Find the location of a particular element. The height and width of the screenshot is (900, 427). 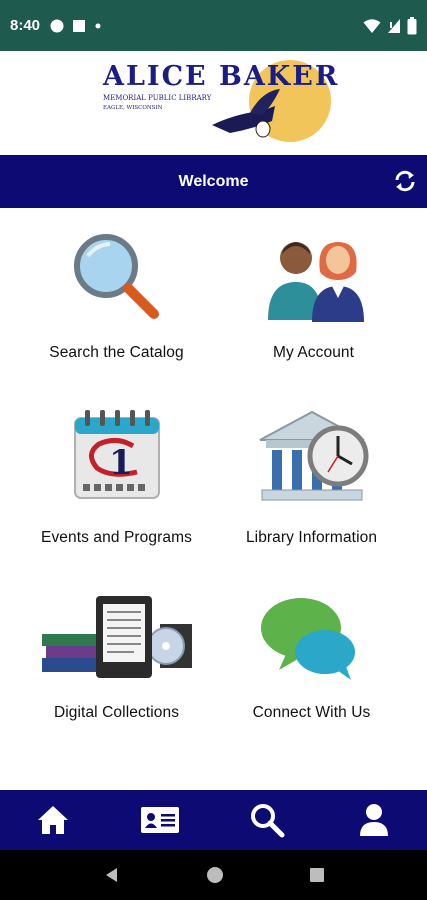

recents-icon is located at coordinates (317, 875).